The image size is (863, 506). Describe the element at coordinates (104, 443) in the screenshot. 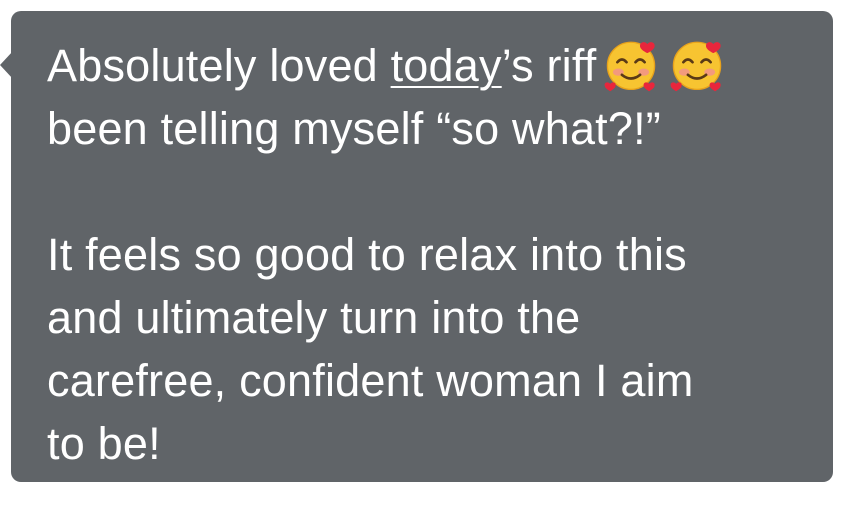

I see `message-line-6: to be!` at that location.